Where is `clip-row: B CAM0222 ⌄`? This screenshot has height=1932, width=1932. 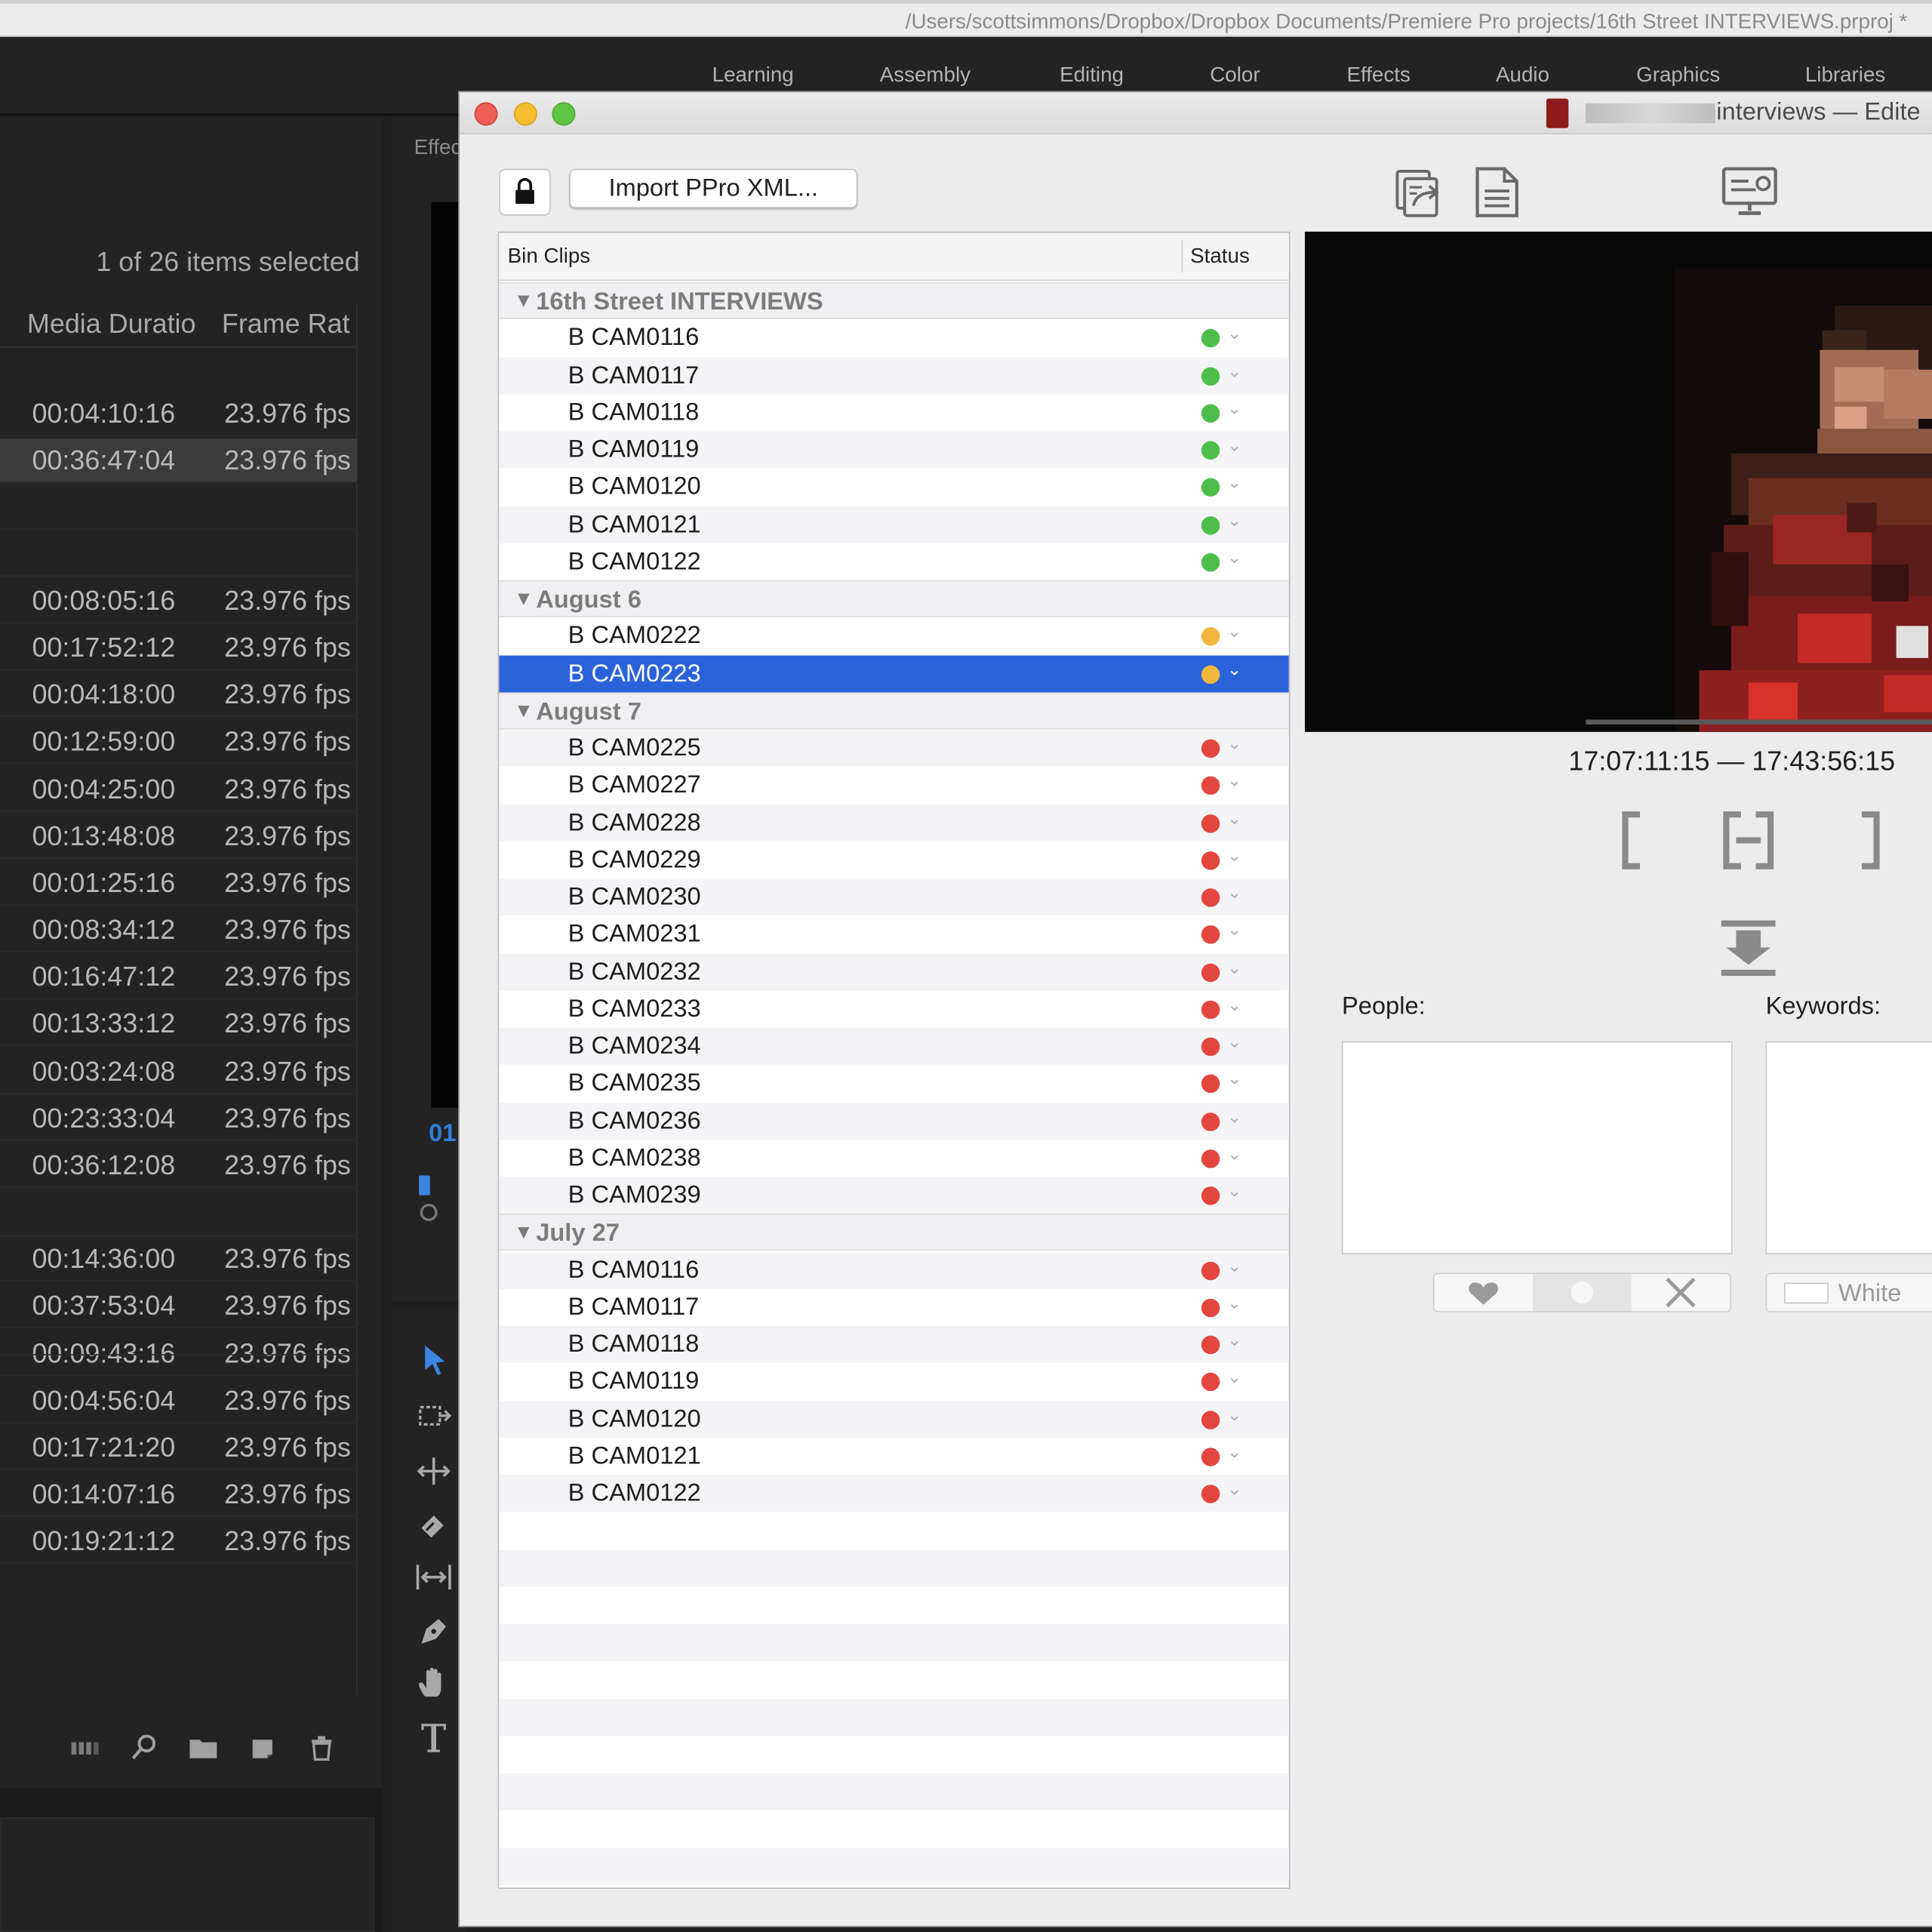
clip-row: B CAM0222 ⌄ is located at coordinates (894, 635).